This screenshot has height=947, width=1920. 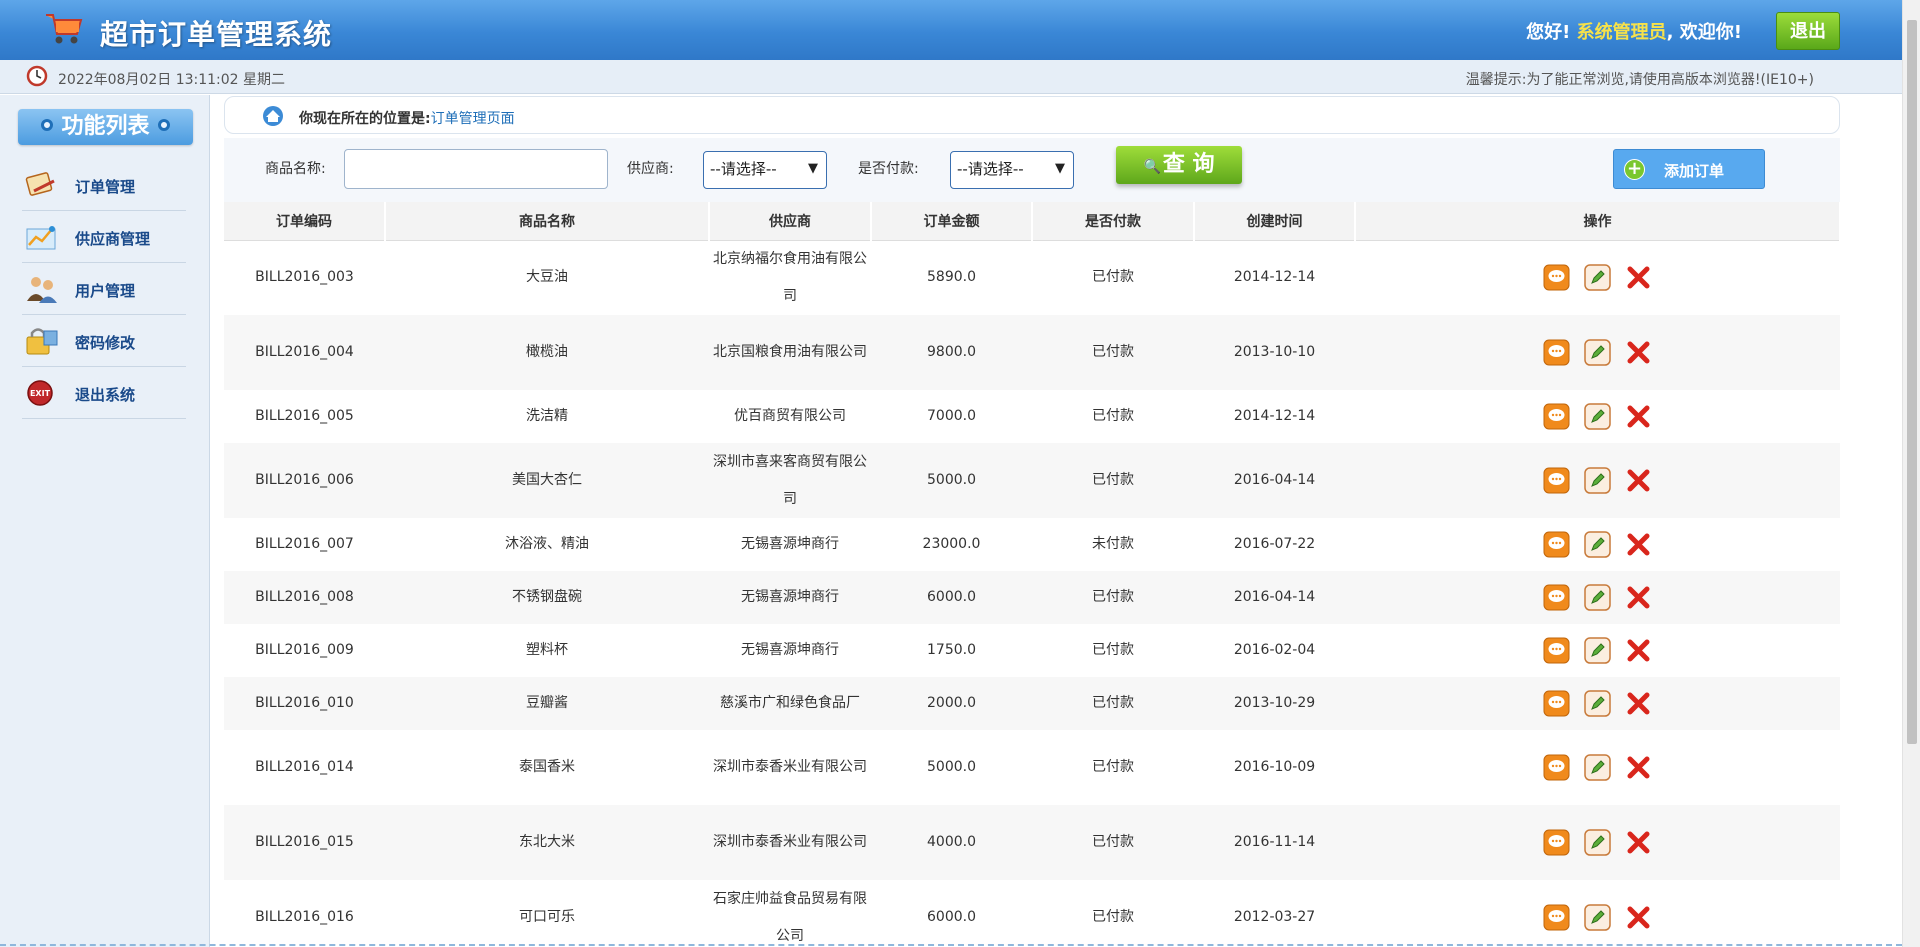 I want to click on product-name-cell: 洗洁精, so click(x=547, y=416).